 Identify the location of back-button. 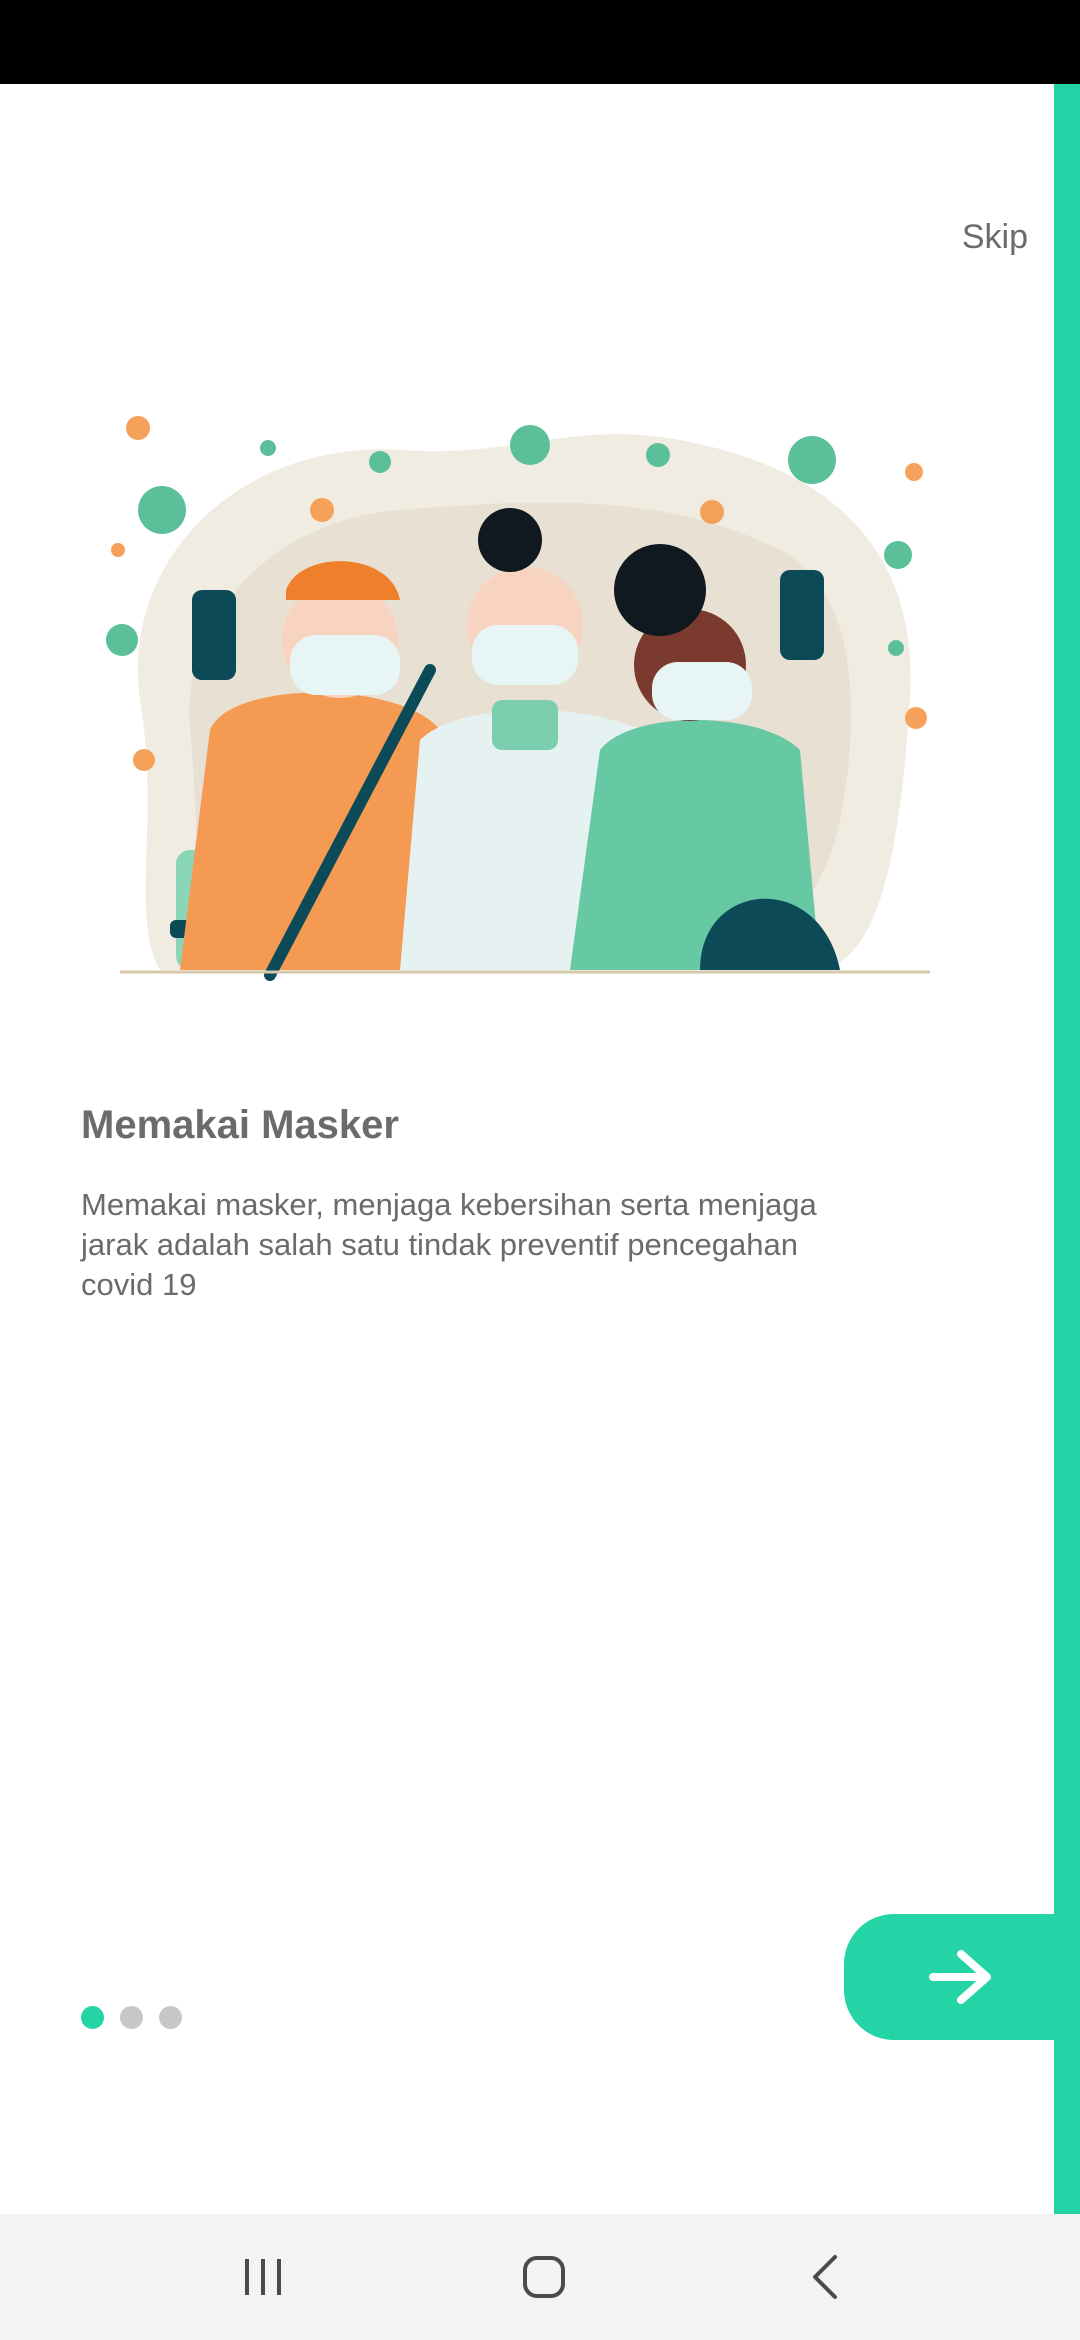
(825, 2277).